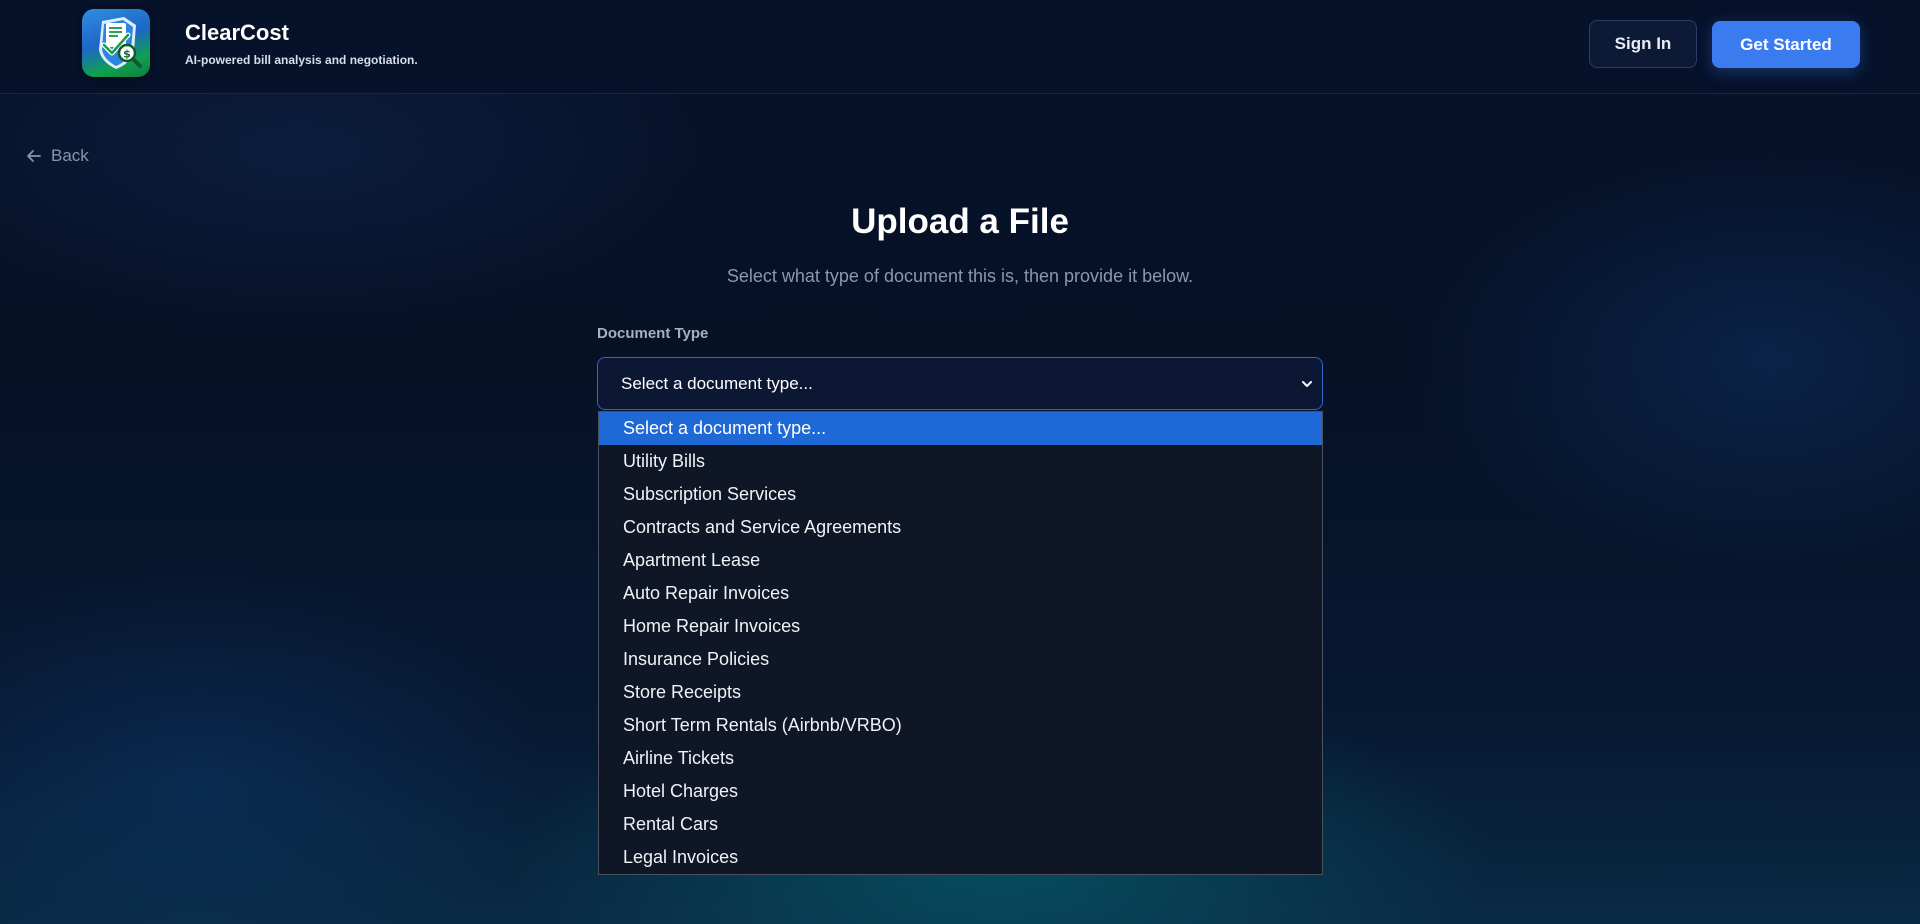  Describe the element at coordinates (960, 758) in the screenshot. I see `dropdown-option: Airline Tickets` at that location.